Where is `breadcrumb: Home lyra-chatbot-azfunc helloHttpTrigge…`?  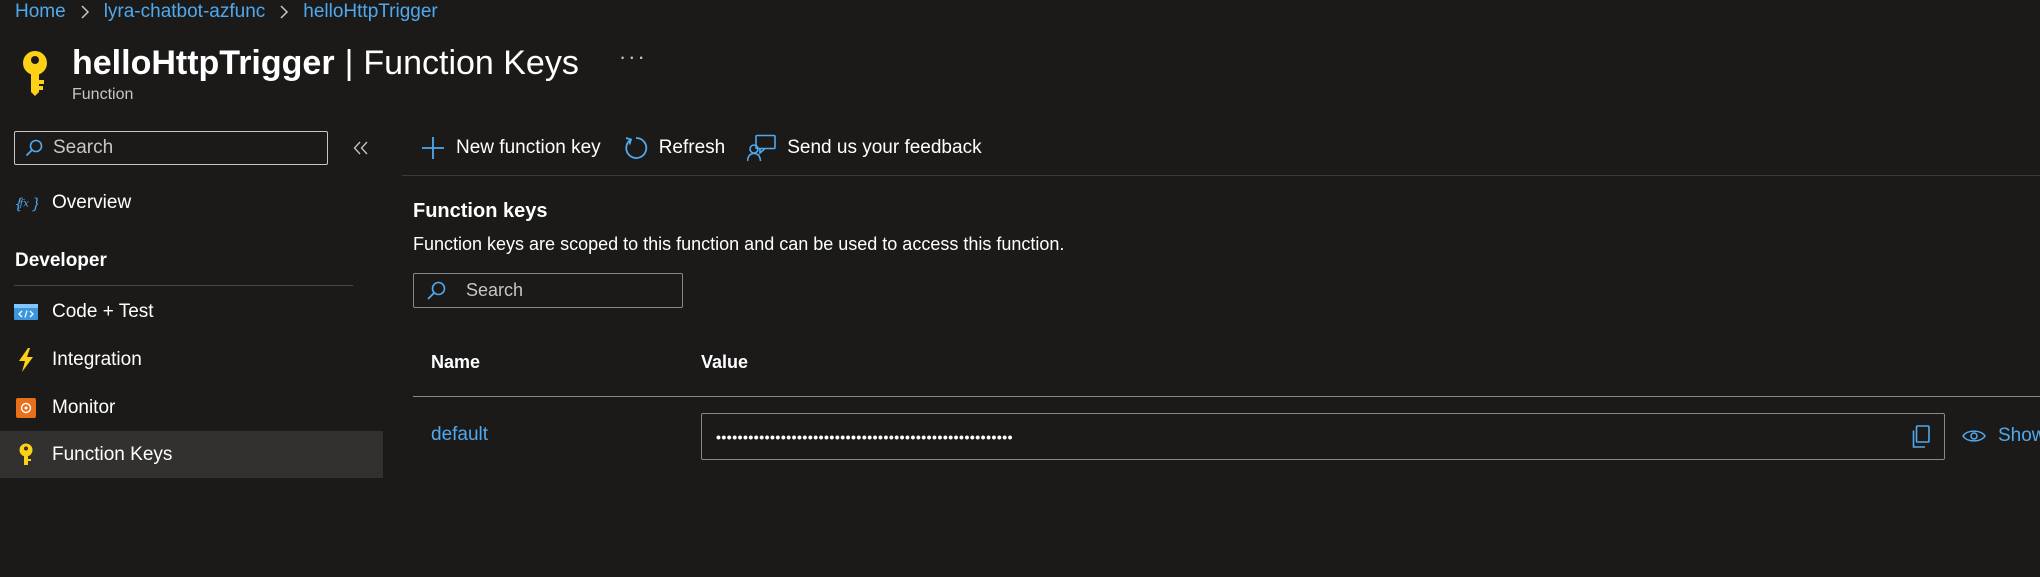 breadcrumb: Home lyra-chatbot-azfunc helloHttpTrigge… is located at coordinates (226, 12).